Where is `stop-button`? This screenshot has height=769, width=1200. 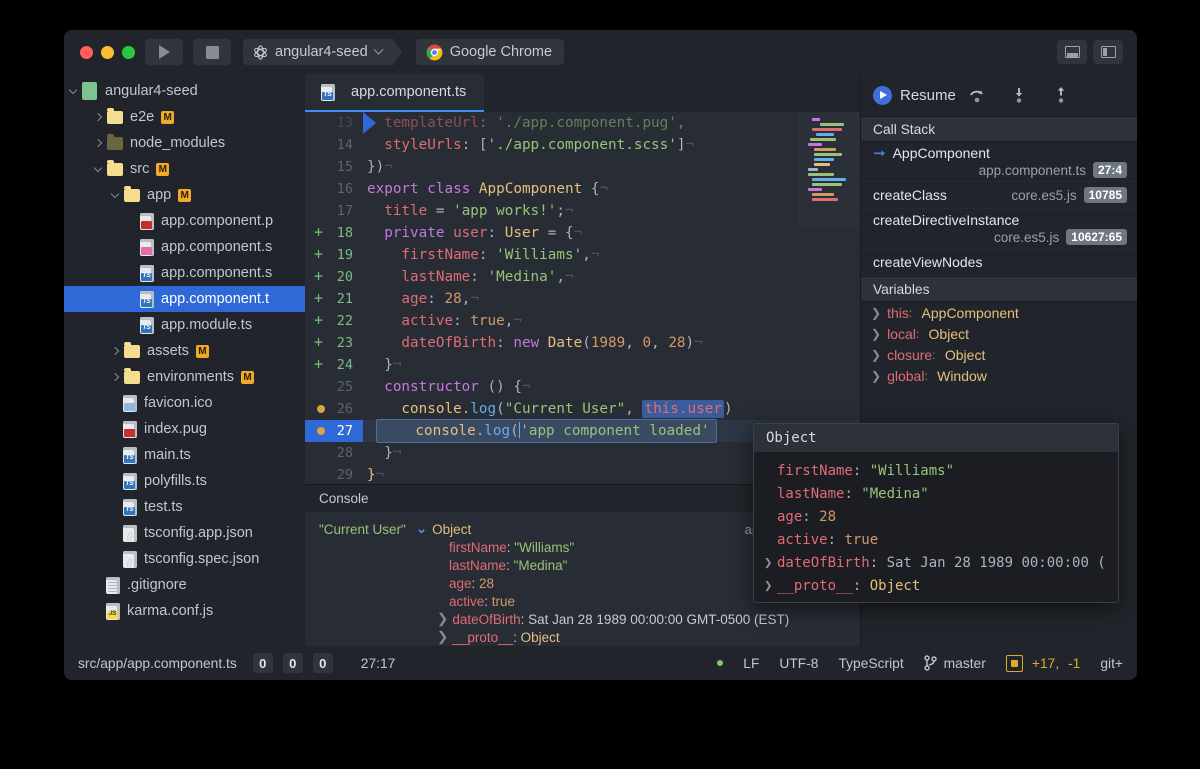 stop-button is located at coordinates (212, 52).